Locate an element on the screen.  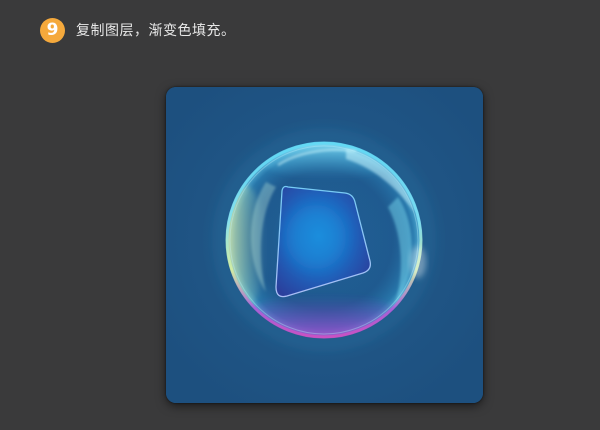
step-number-badge: 9 is located at coordinates (52, 30).